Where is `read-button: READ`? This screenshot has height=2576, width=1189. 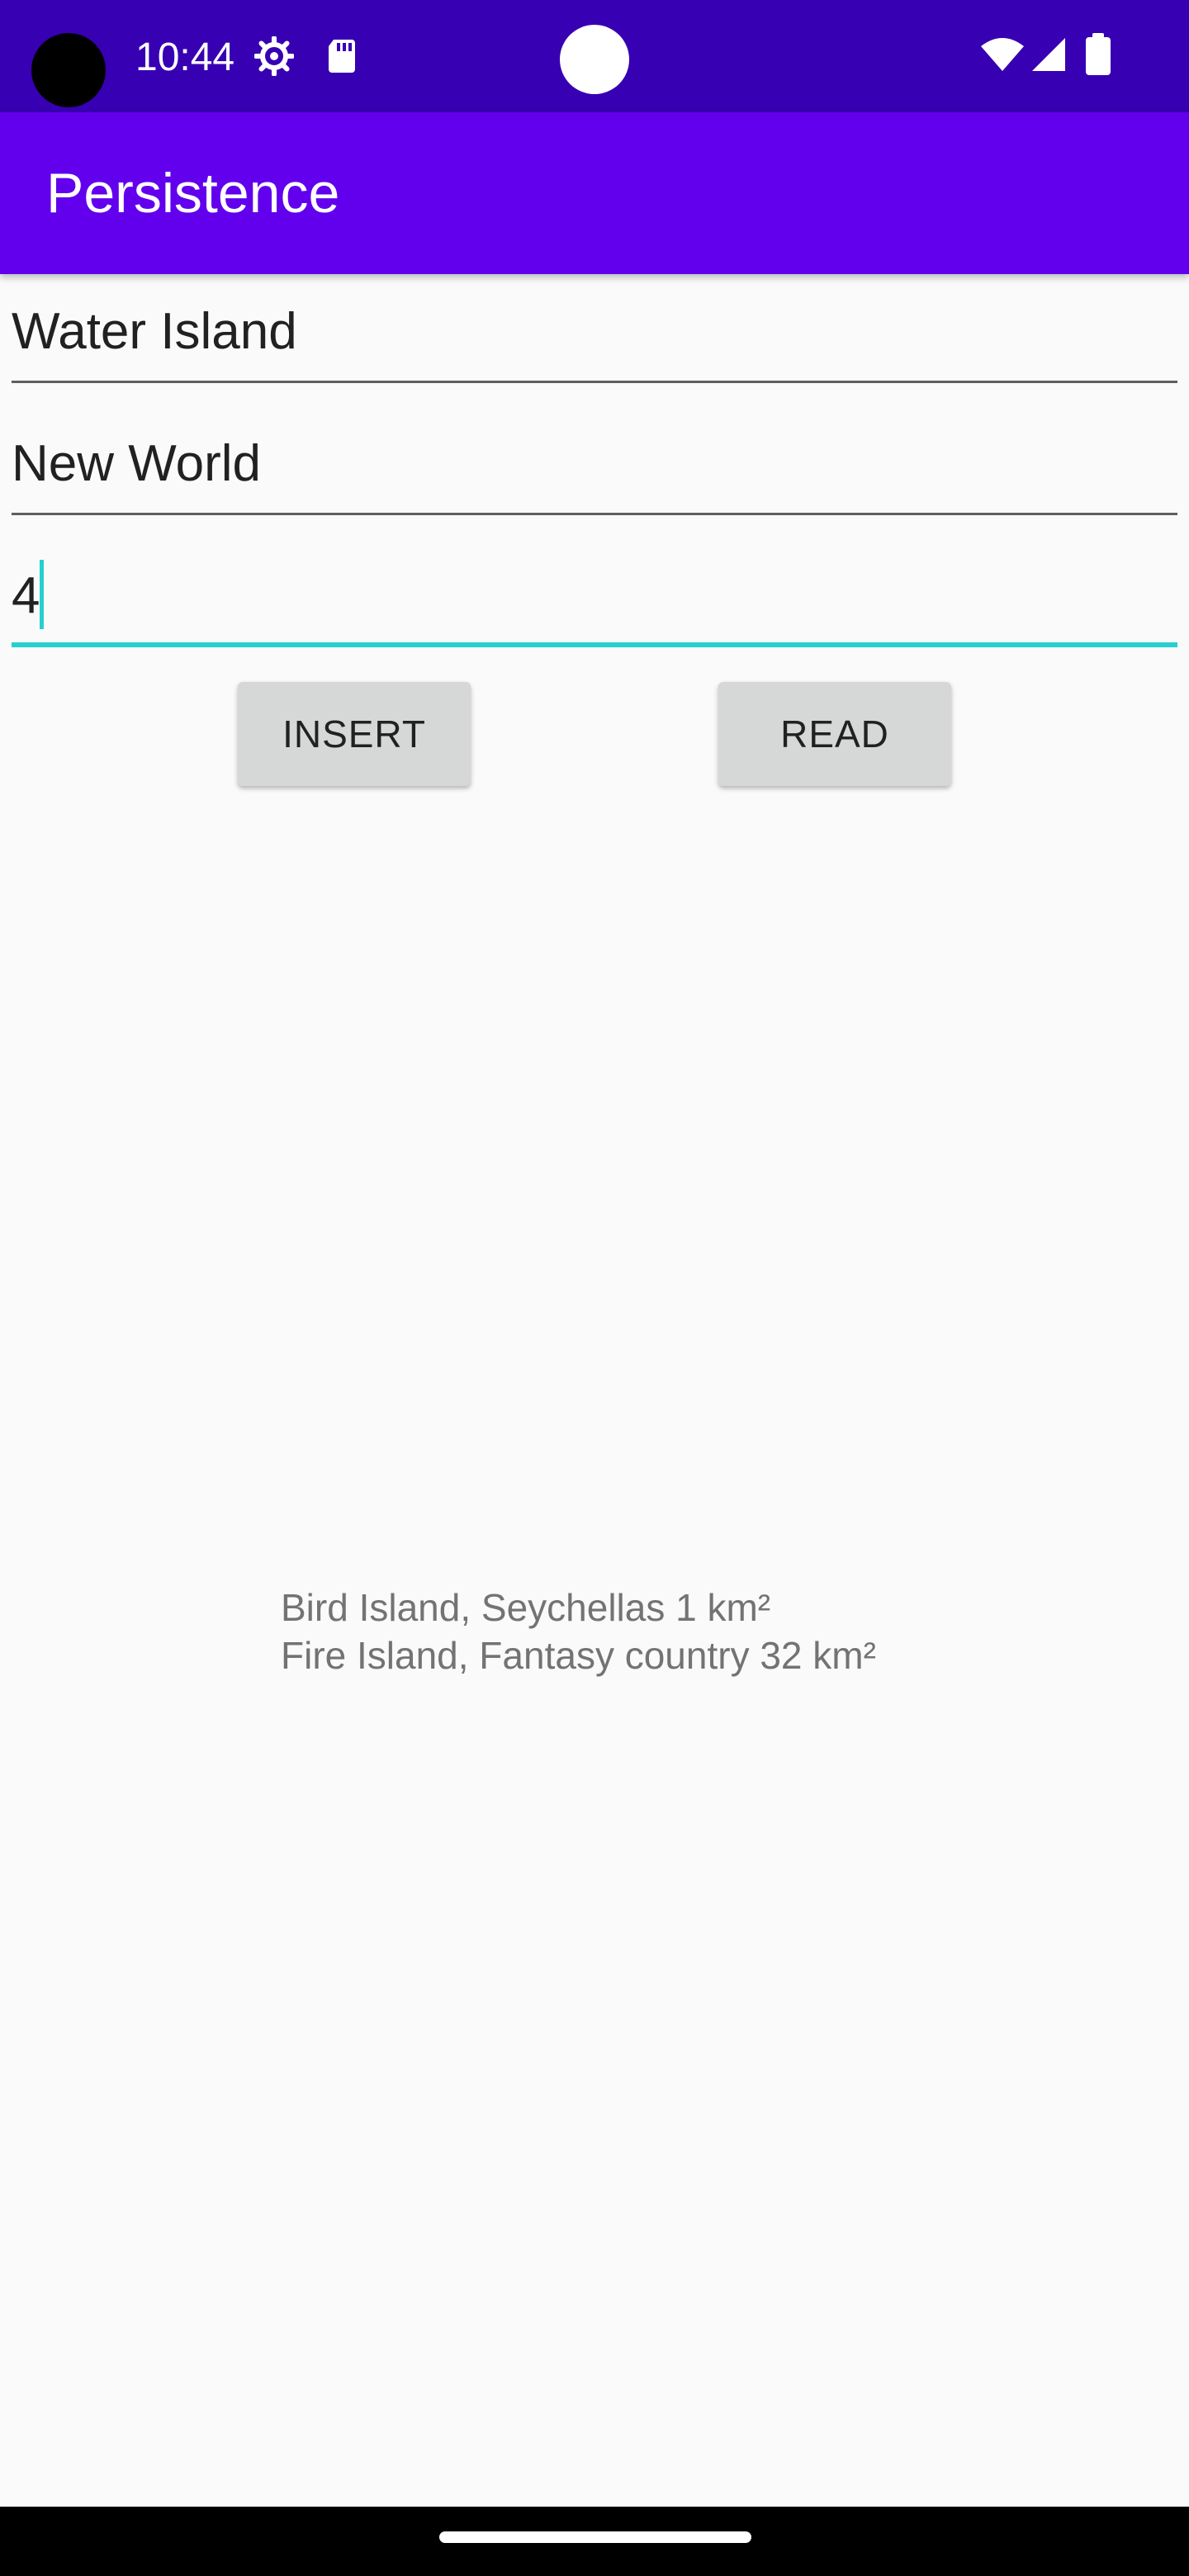 read-button: READ is located at coordinates (834, 734).